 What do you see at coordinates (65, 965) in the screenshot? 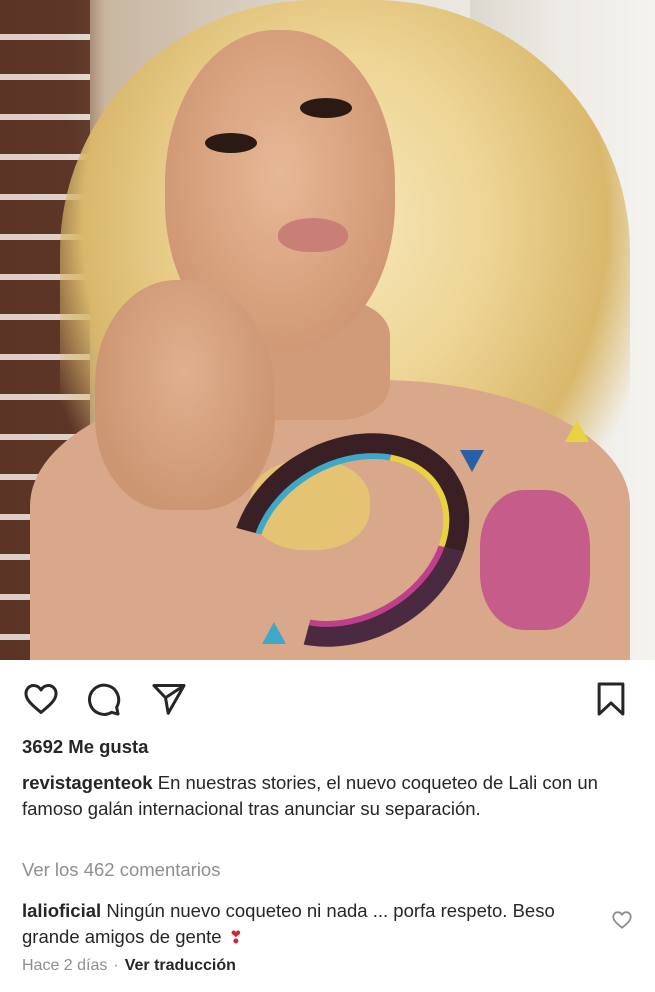
I see `comment-timestamp: Hace 2 días` at bounding box center [65, 965].